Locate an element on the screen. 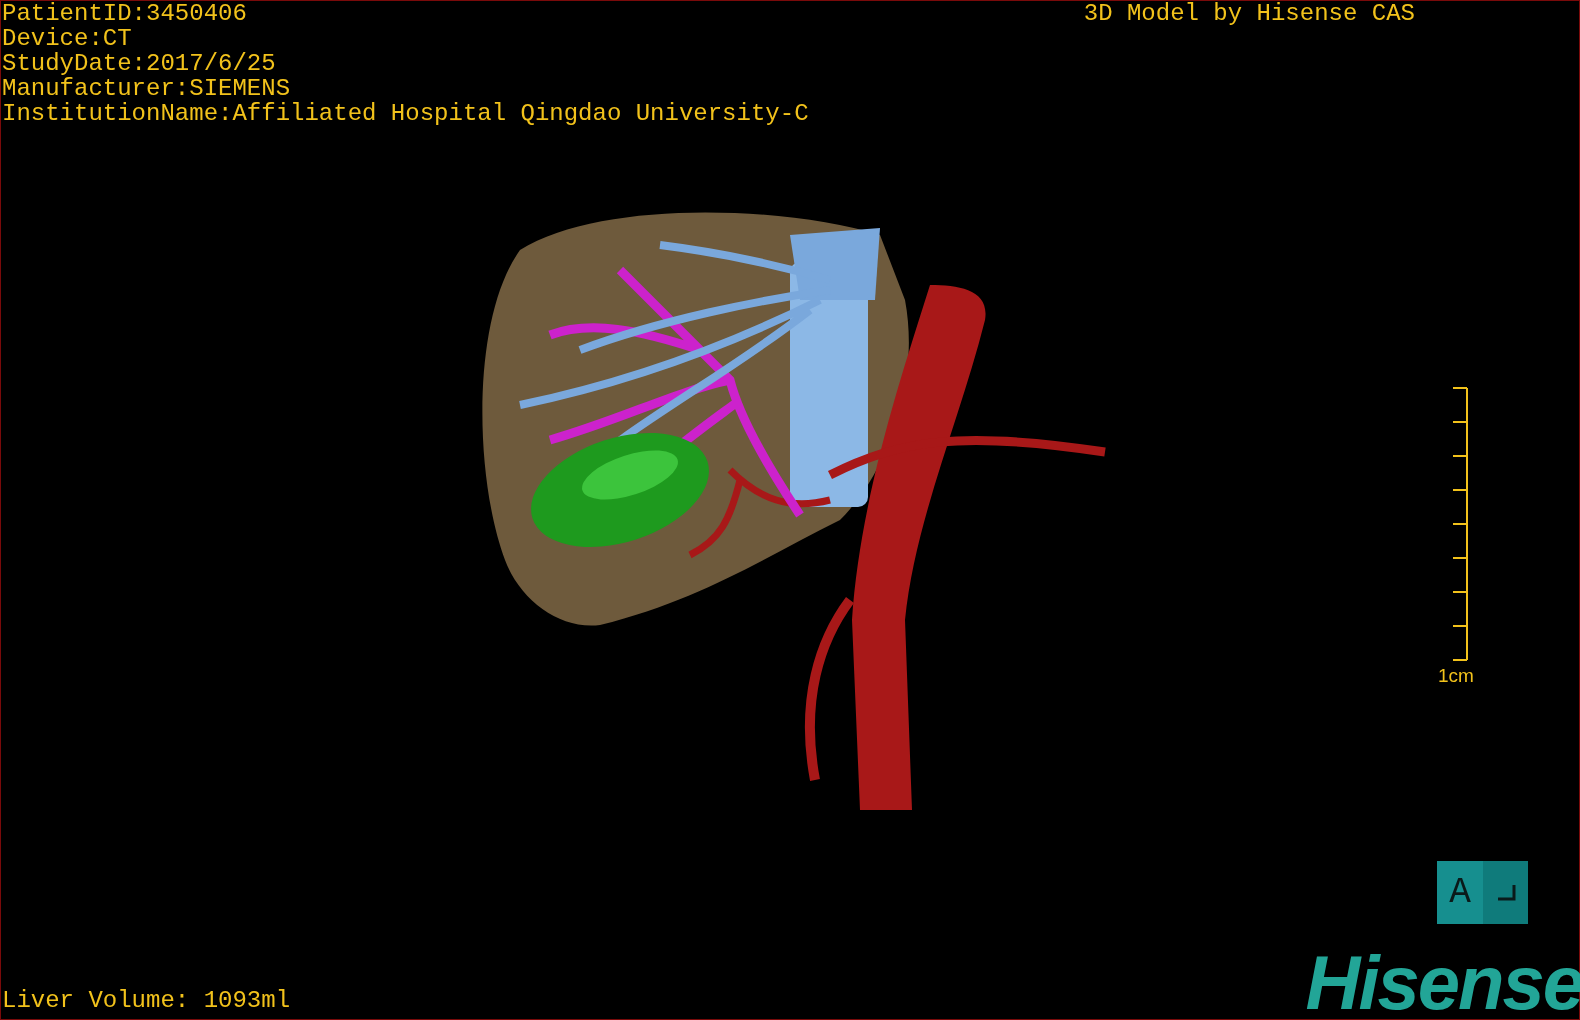 The width and height of the screenshot is (1580, 1020). orientation-cube-face: A is located at coordinates (1460, 892).